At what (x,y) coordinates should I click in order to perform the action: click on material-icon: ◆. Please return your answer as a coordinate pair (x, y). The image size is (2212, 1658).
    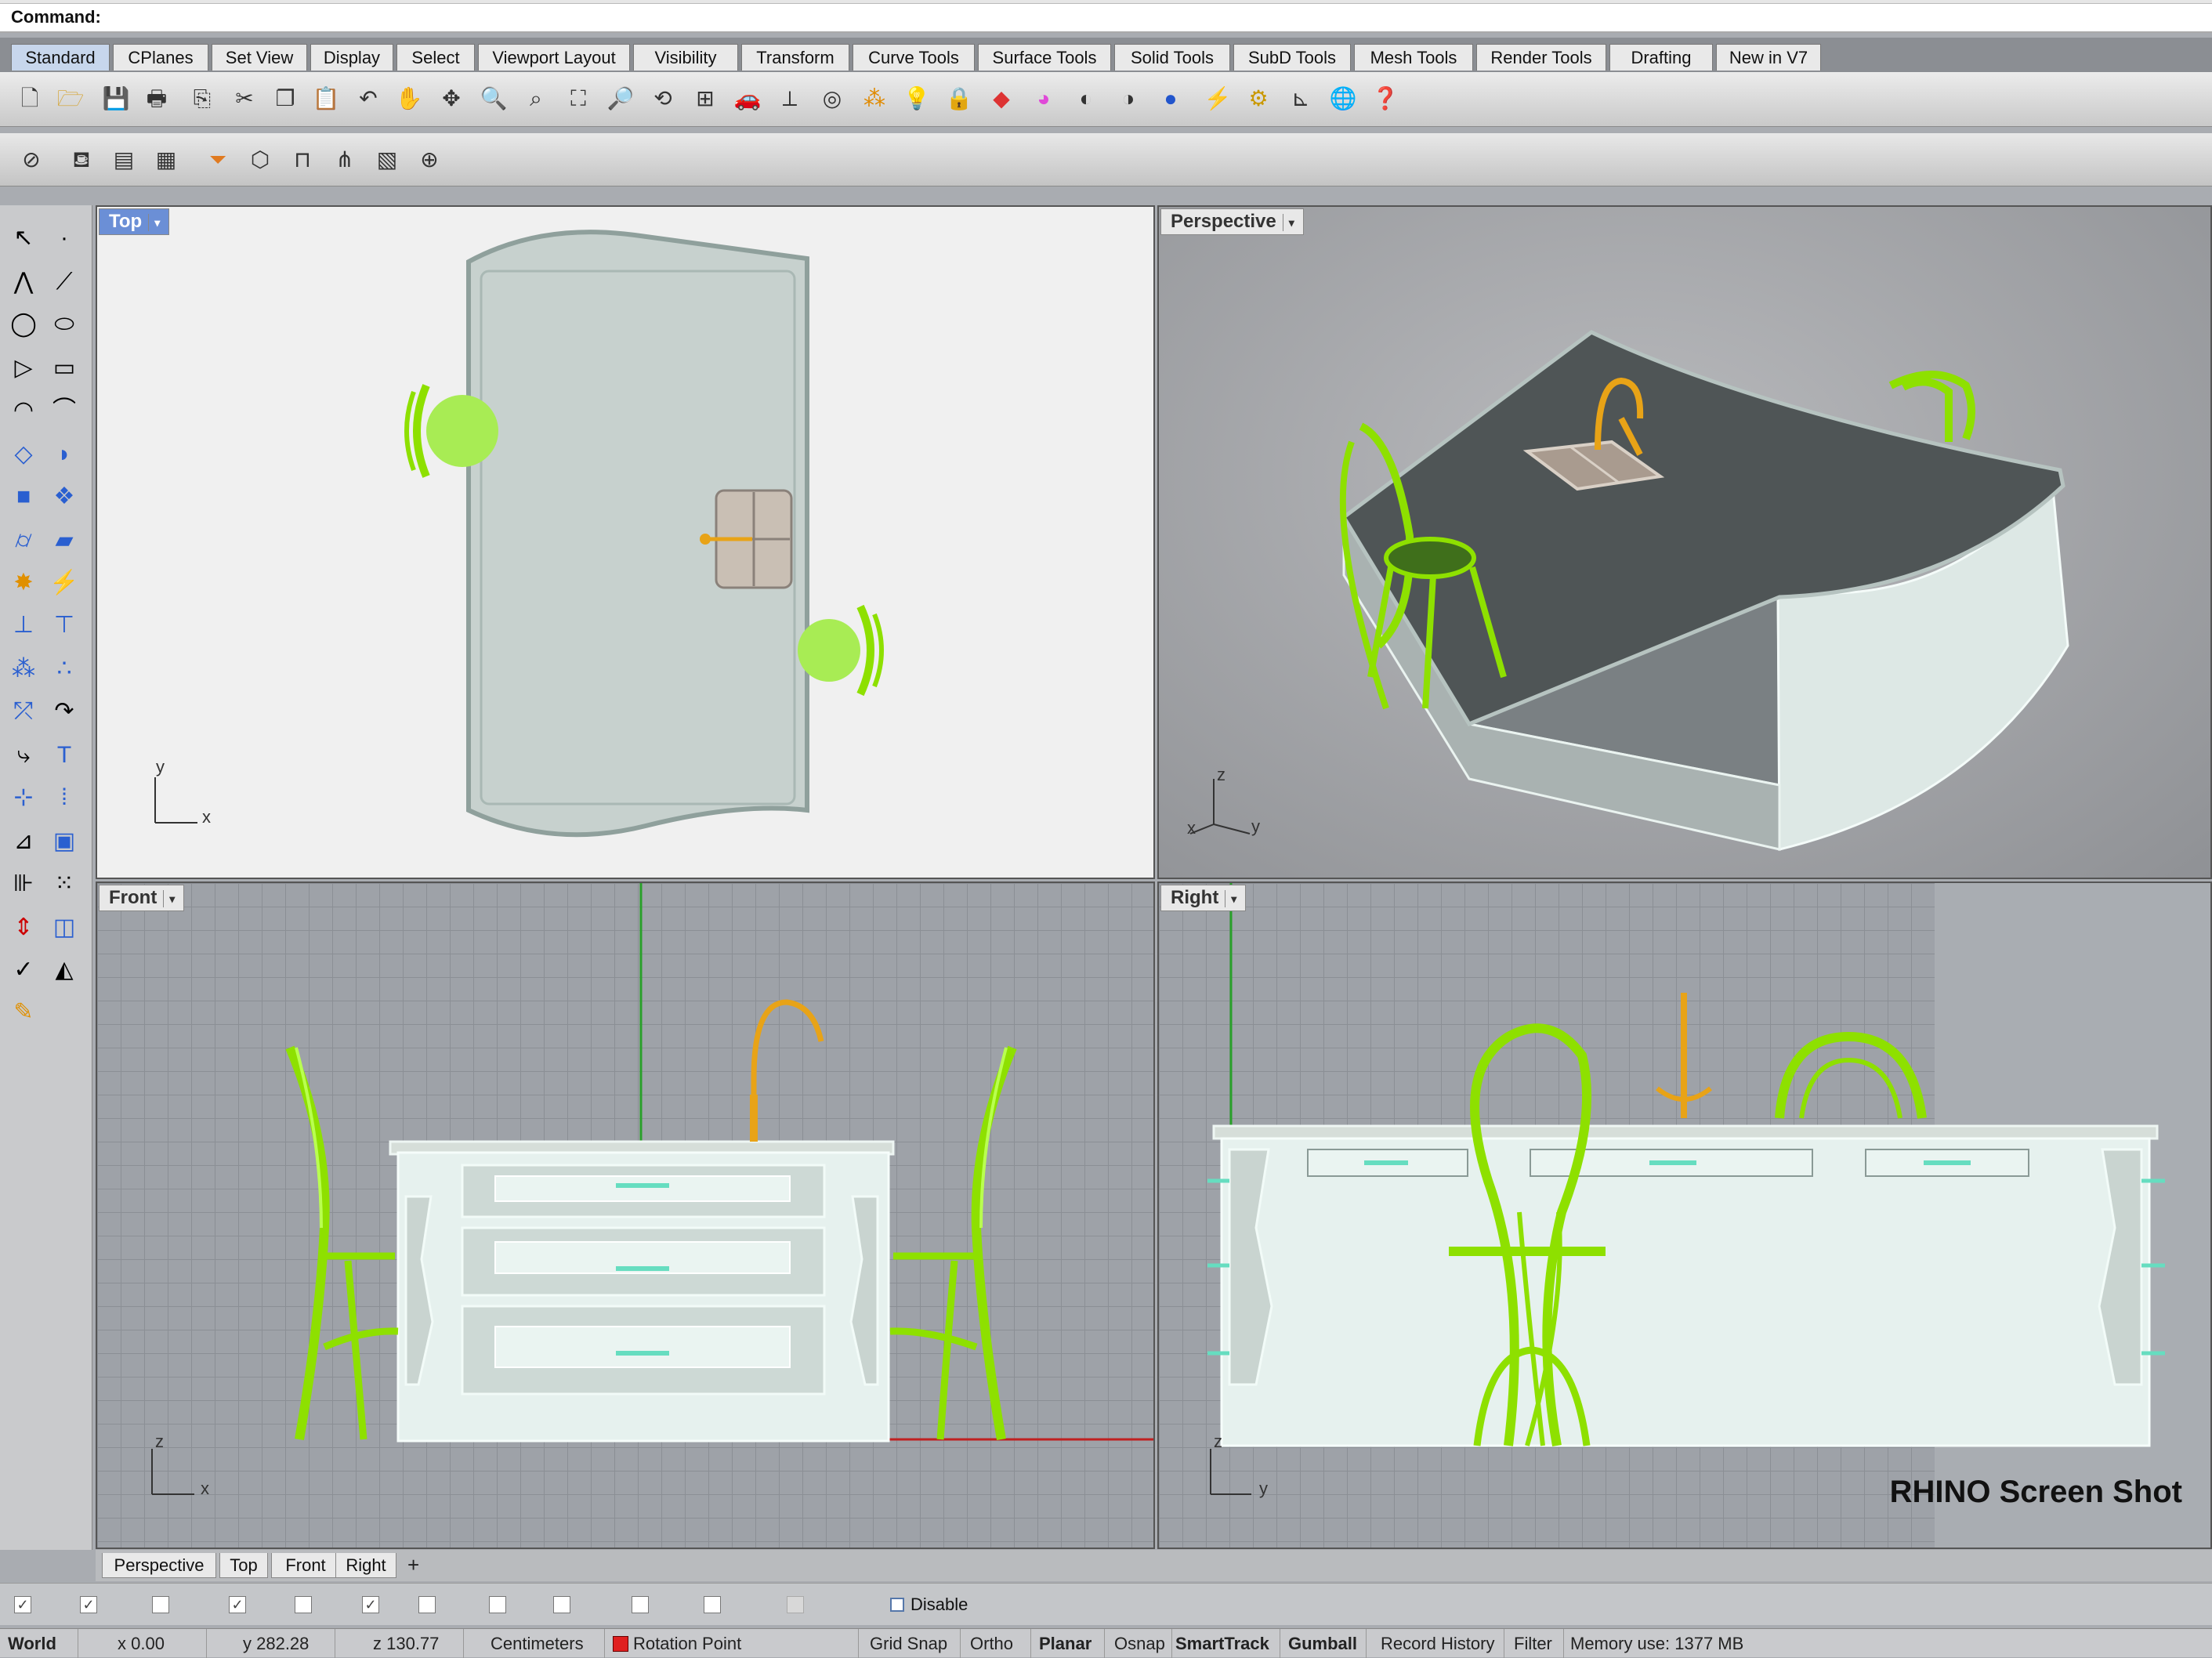
    Looking at the image, I should click on (1001, 99).